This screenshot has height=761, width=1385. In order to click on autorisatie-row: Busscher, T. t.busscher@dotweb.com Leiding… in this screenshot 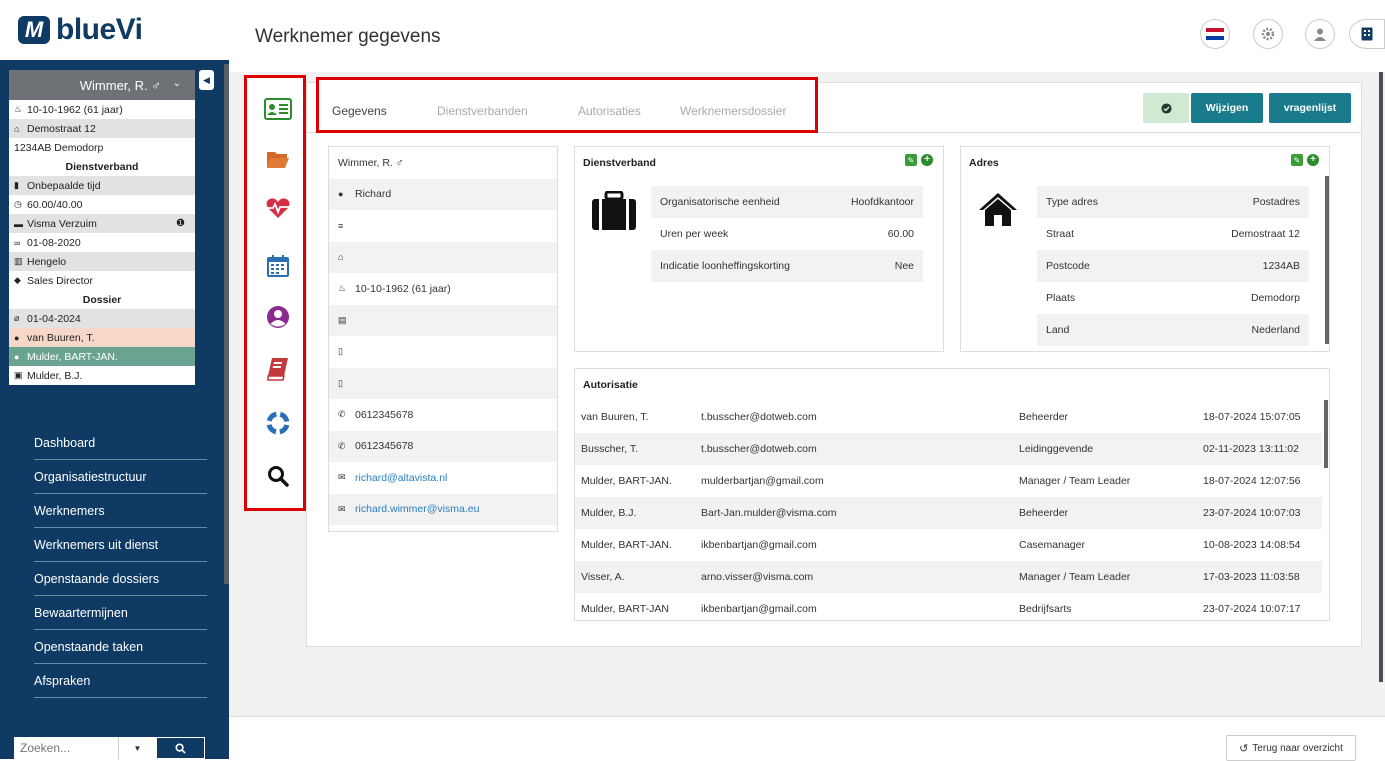, I will do `click(948, 449)`.